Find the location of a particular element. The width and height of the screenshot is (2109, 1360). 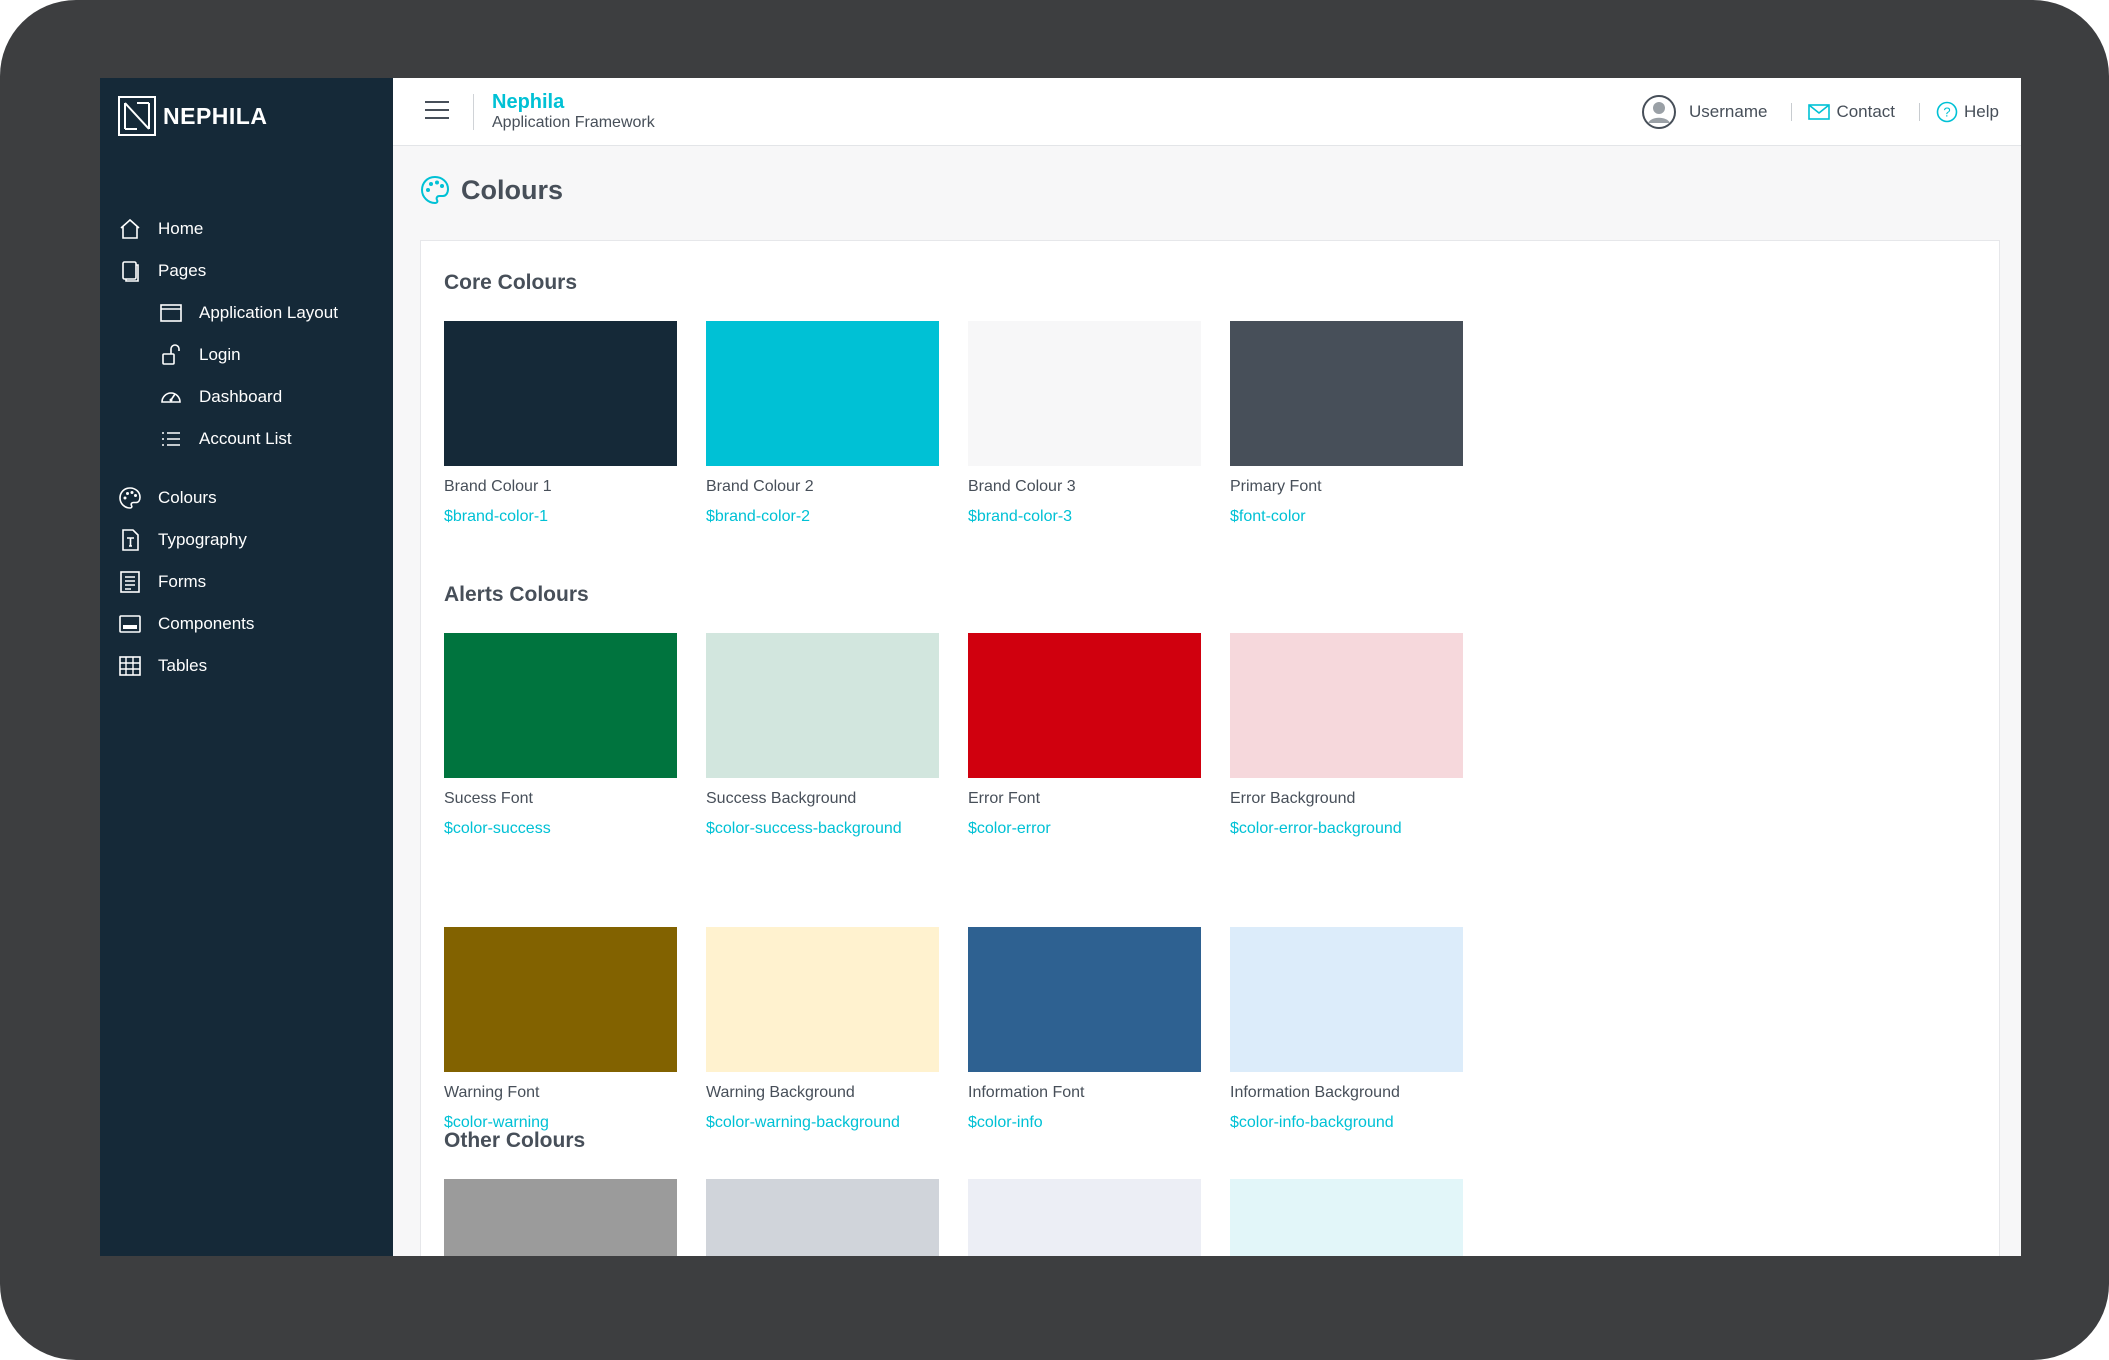

help-link: ? Help is located at coordinates (1967, 112).